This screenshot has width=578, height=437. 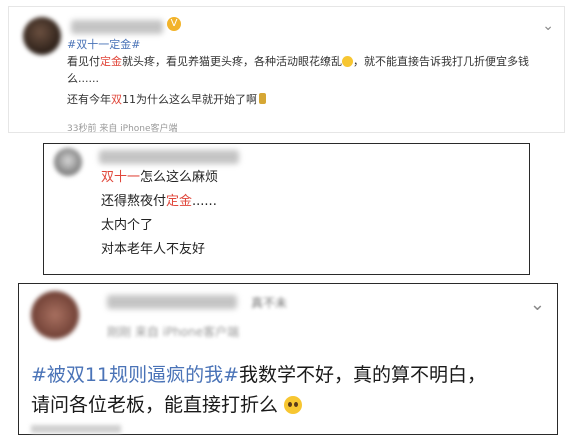 I want to click on text: 太内个了, so click(x=127, y=225).